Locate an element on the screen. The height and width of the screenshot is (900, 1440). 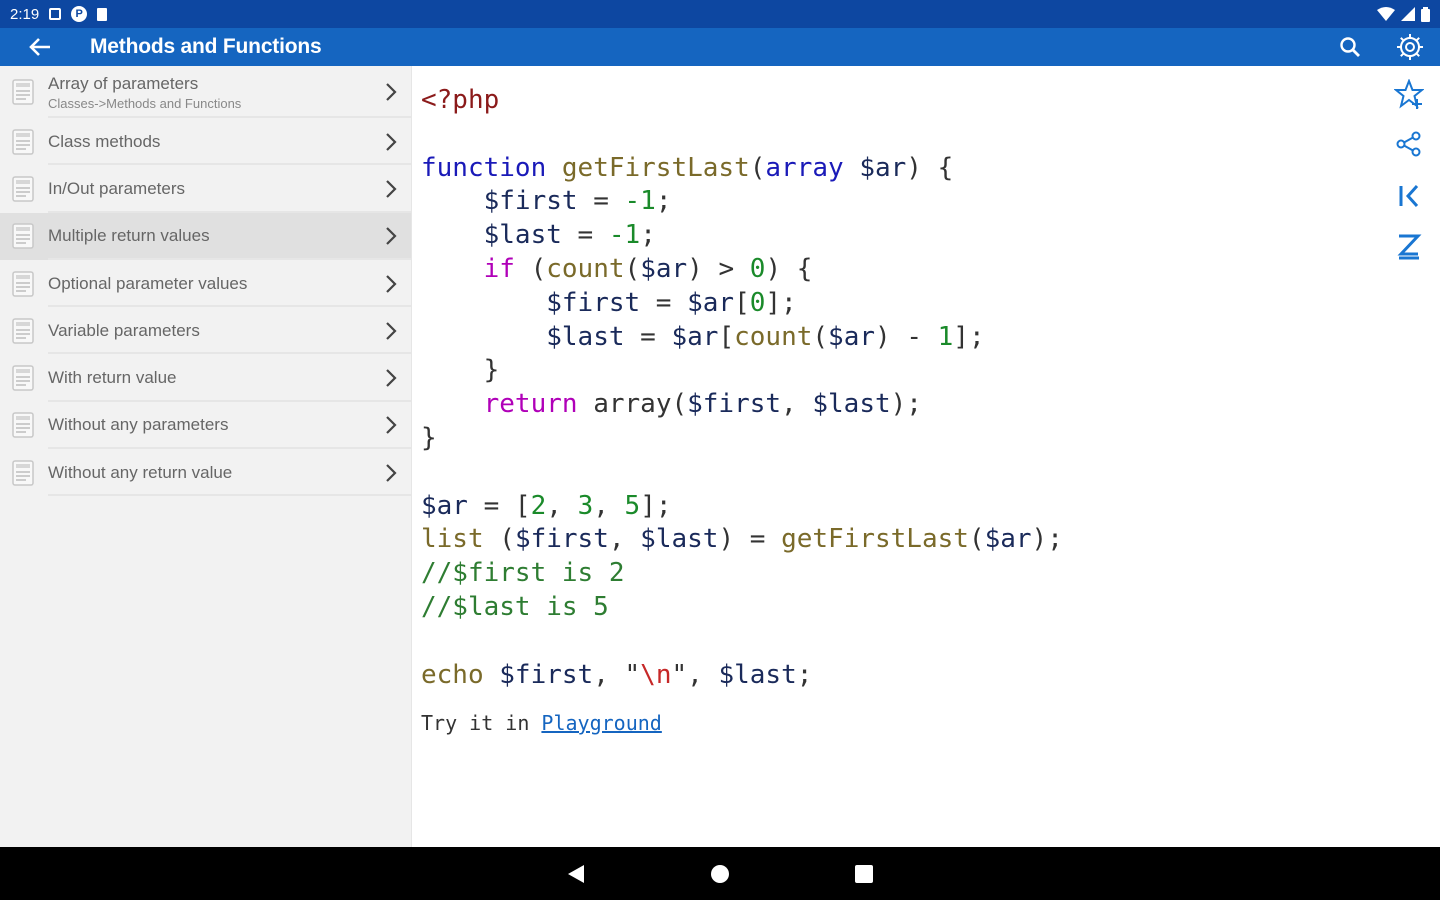
first-page-icon is located at coordinates (1409, 196).